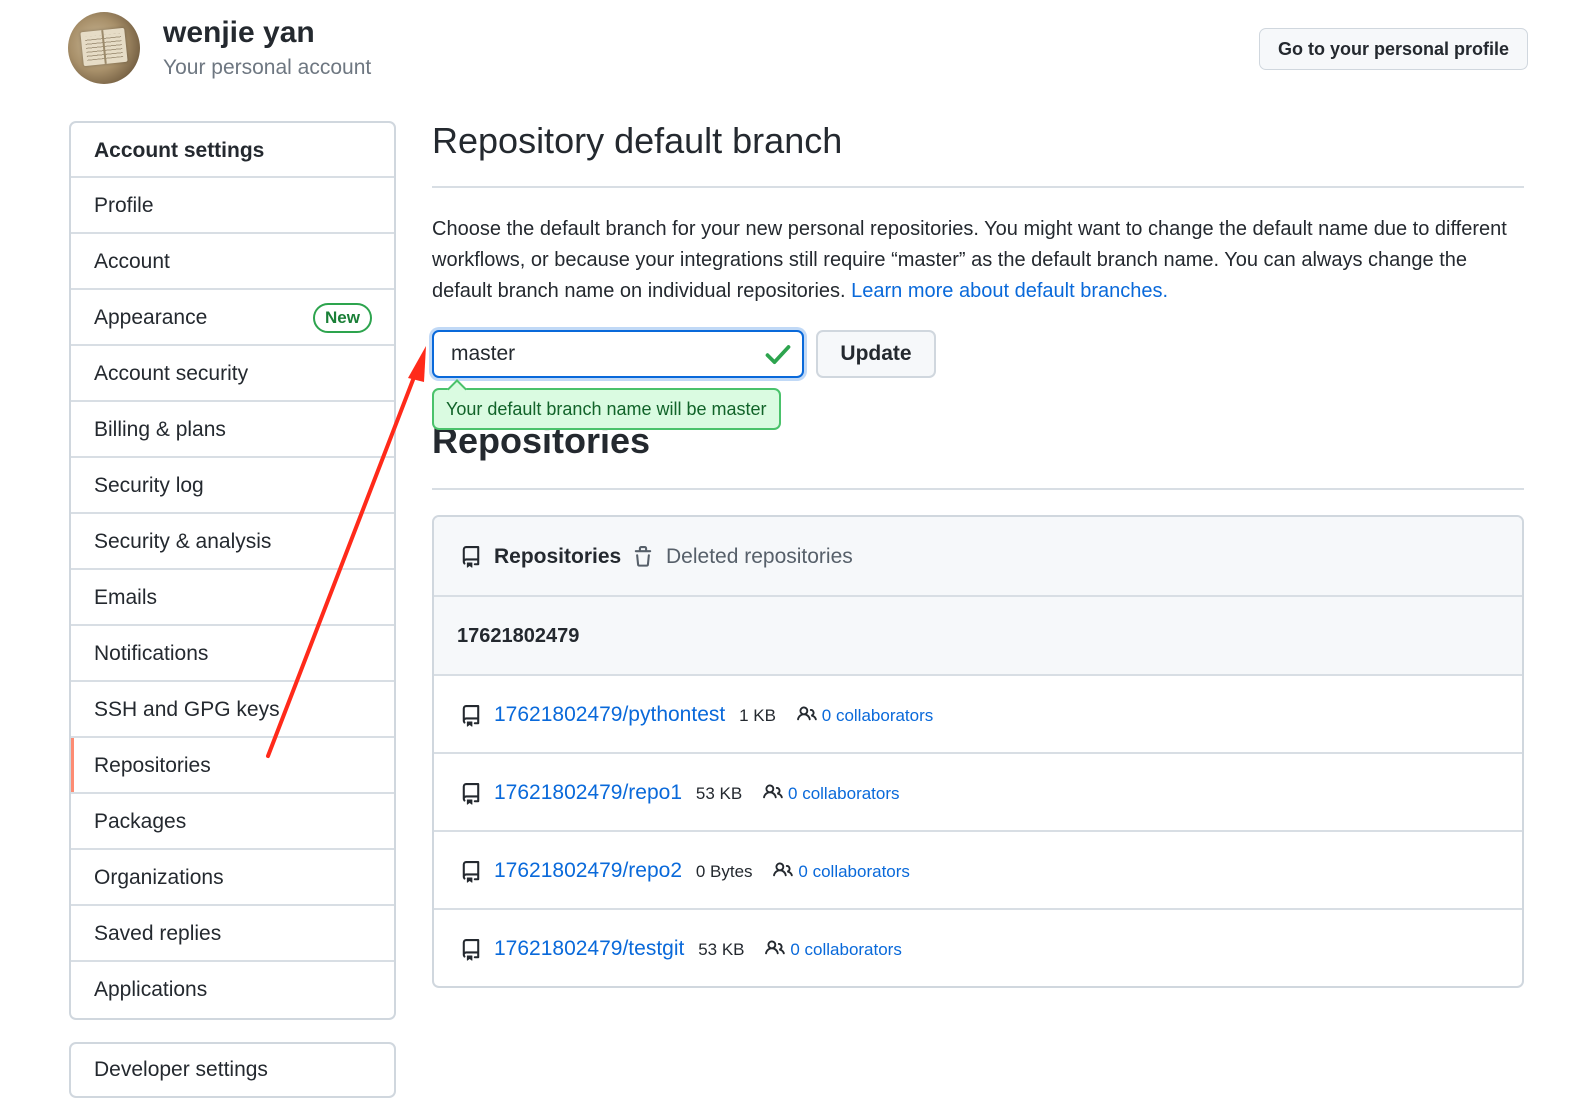 This screenshot has height=1115, width=1584. I want to click on sidebar-item-appearance: Appearance New, so click(232, 318).